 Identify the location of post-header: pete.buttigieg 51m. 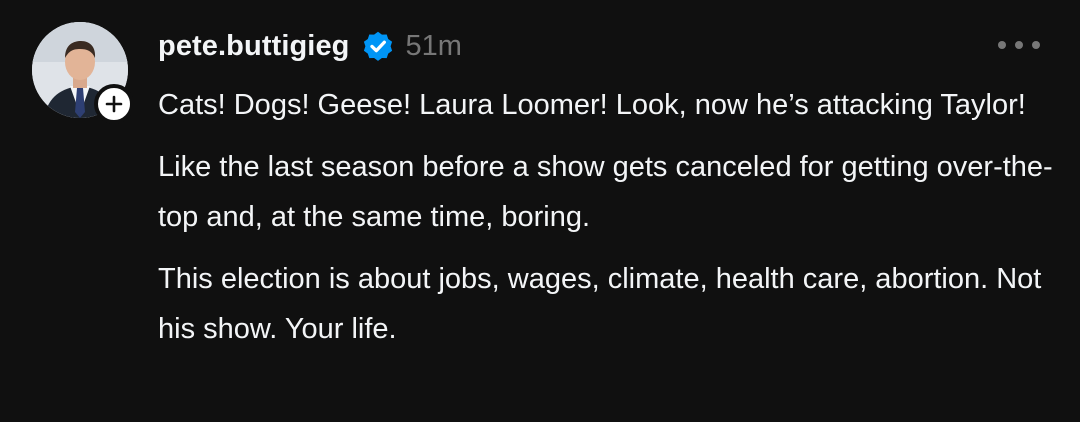
(310, 46).